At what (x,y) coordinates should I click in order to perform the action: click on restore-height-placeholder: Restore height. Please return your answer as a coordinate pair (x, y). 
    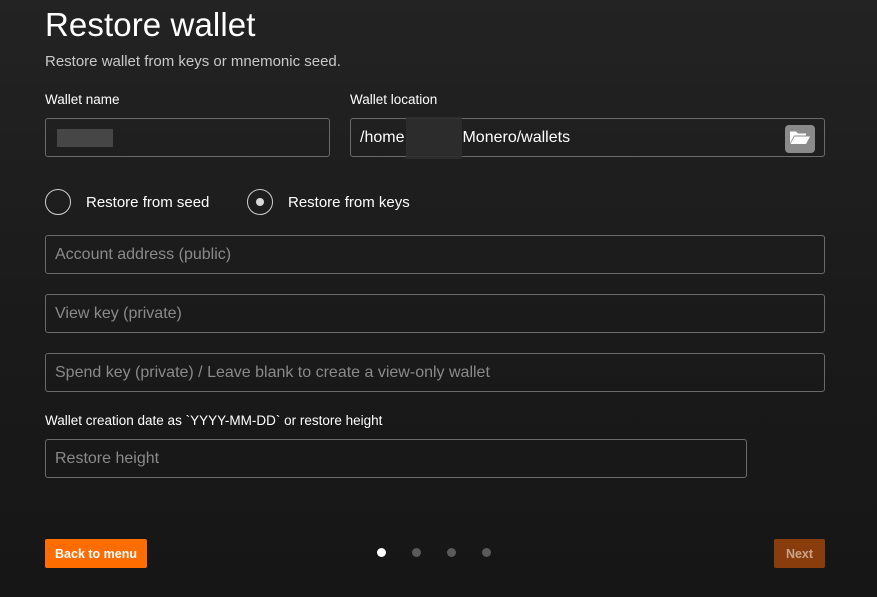
    Looking at the image, I should click on (107, 458).